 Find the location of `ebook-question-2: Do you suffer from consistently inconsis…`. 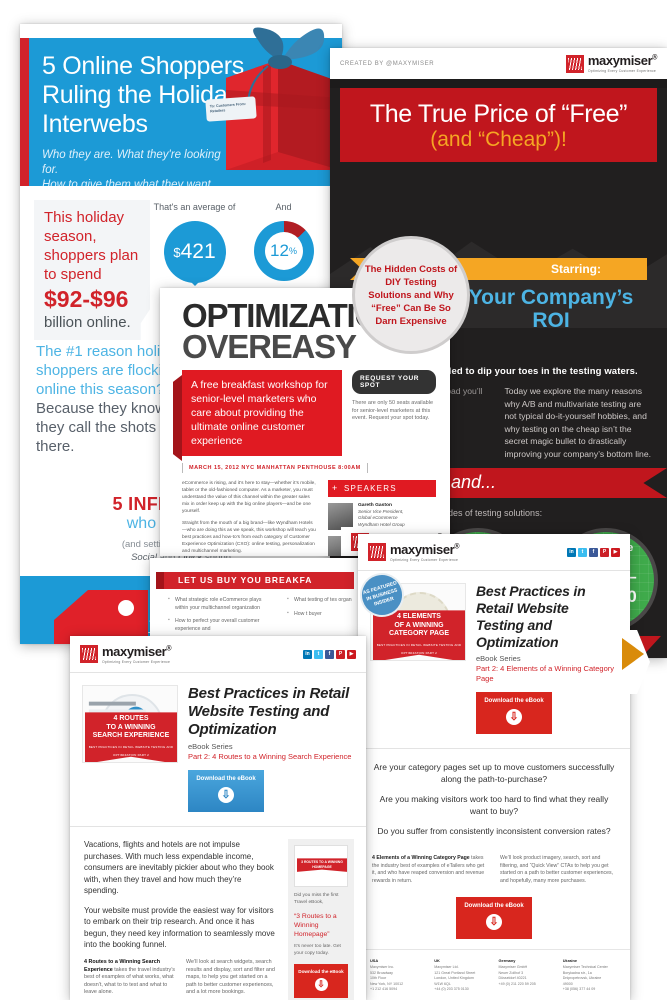

ebook-question-2: Do you suffer from consistently inconsis… is located at coordinates (494, 831).